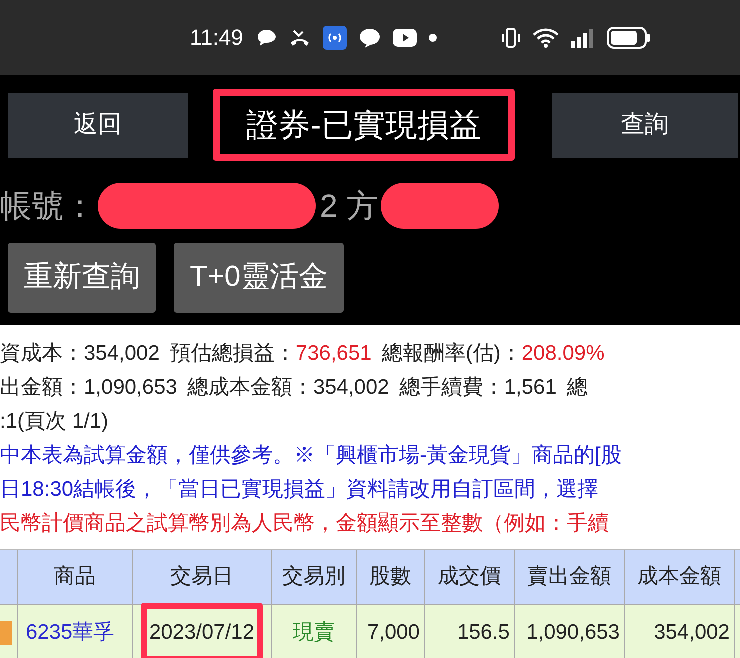 The height and width of the screenshot is (658, 740). I want to click on missed-call-icon, so click(300, 37).